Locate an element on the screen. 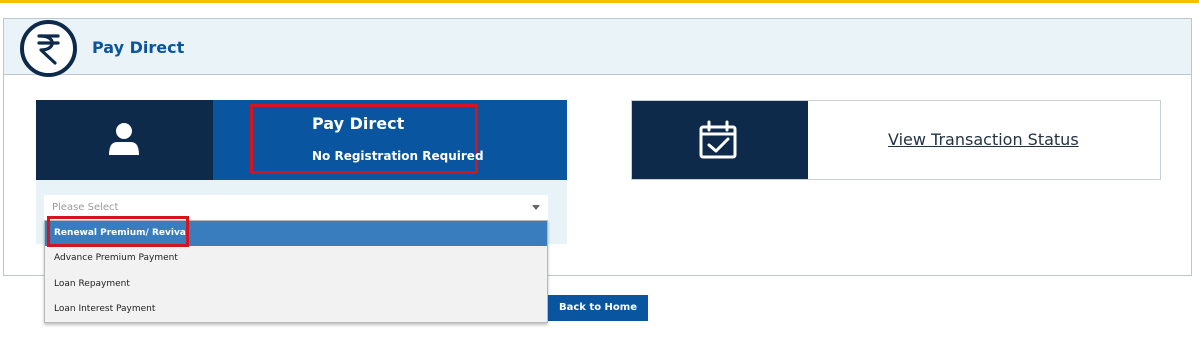 The image size is (1199, 341). user-tile is located at coordinates (124, 140).